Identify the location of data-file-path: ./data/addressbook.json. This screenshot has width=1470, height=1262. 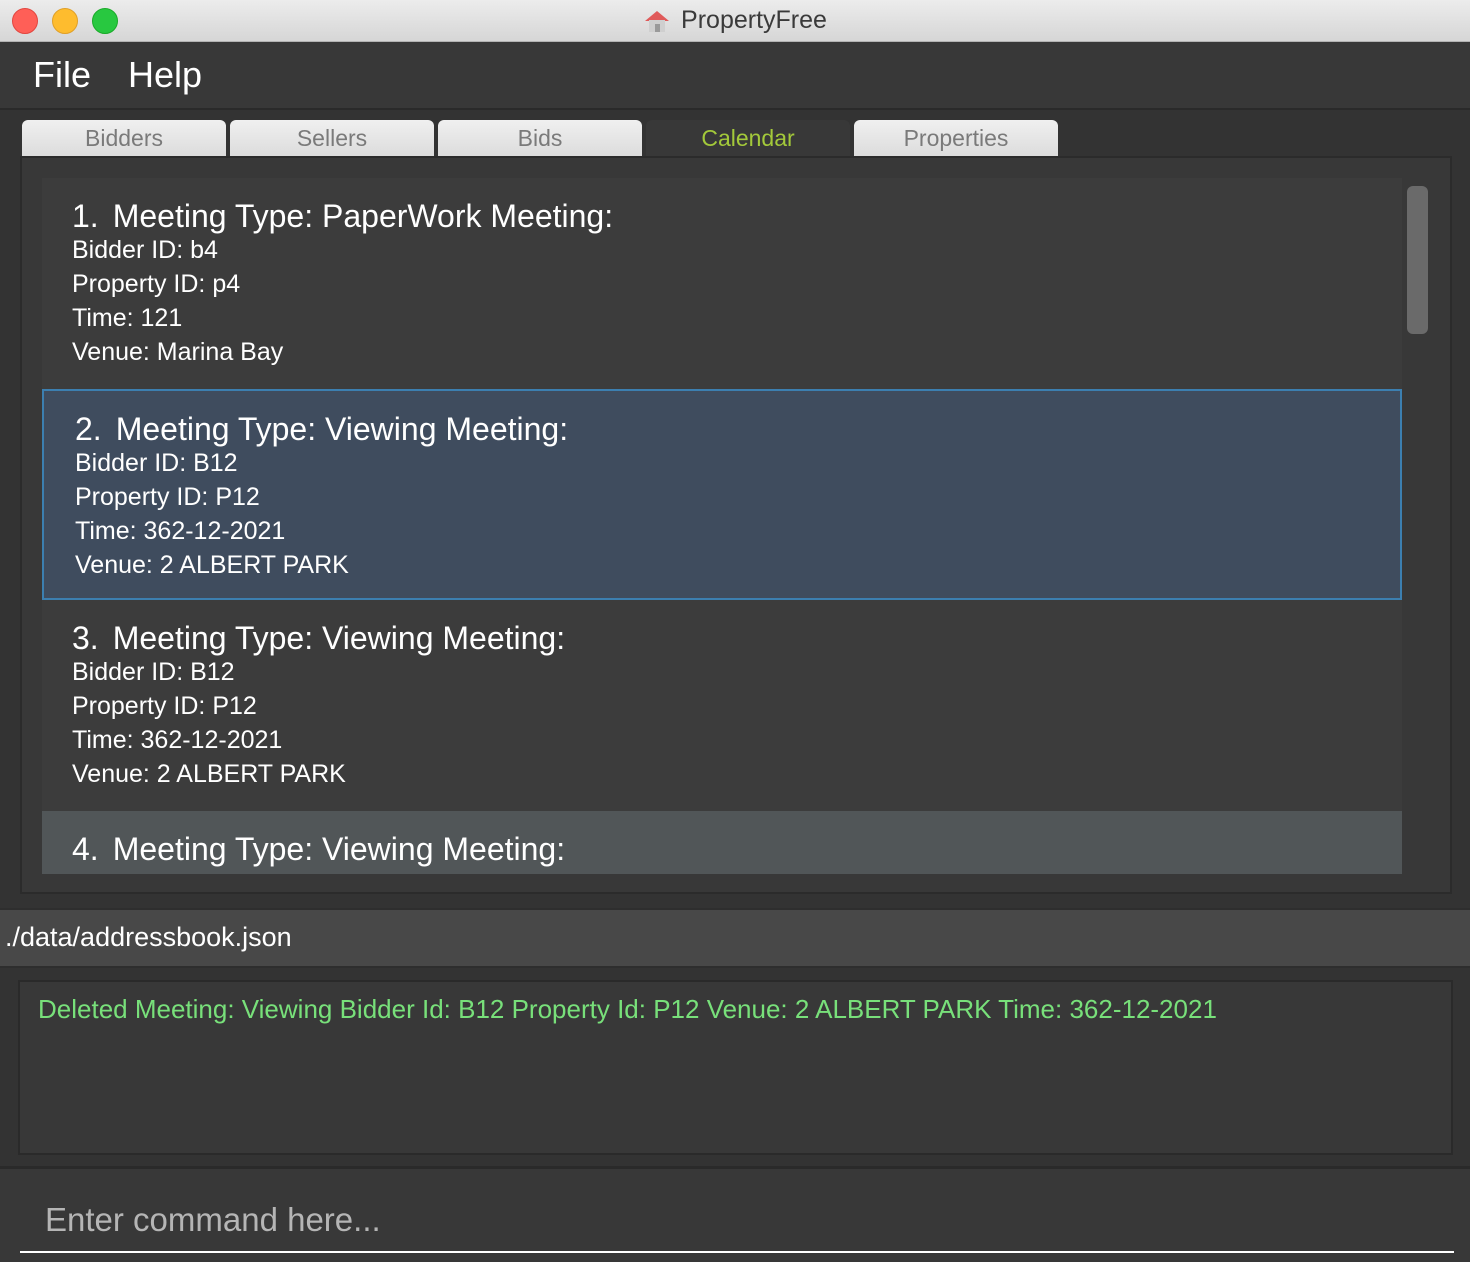
(148, 937).